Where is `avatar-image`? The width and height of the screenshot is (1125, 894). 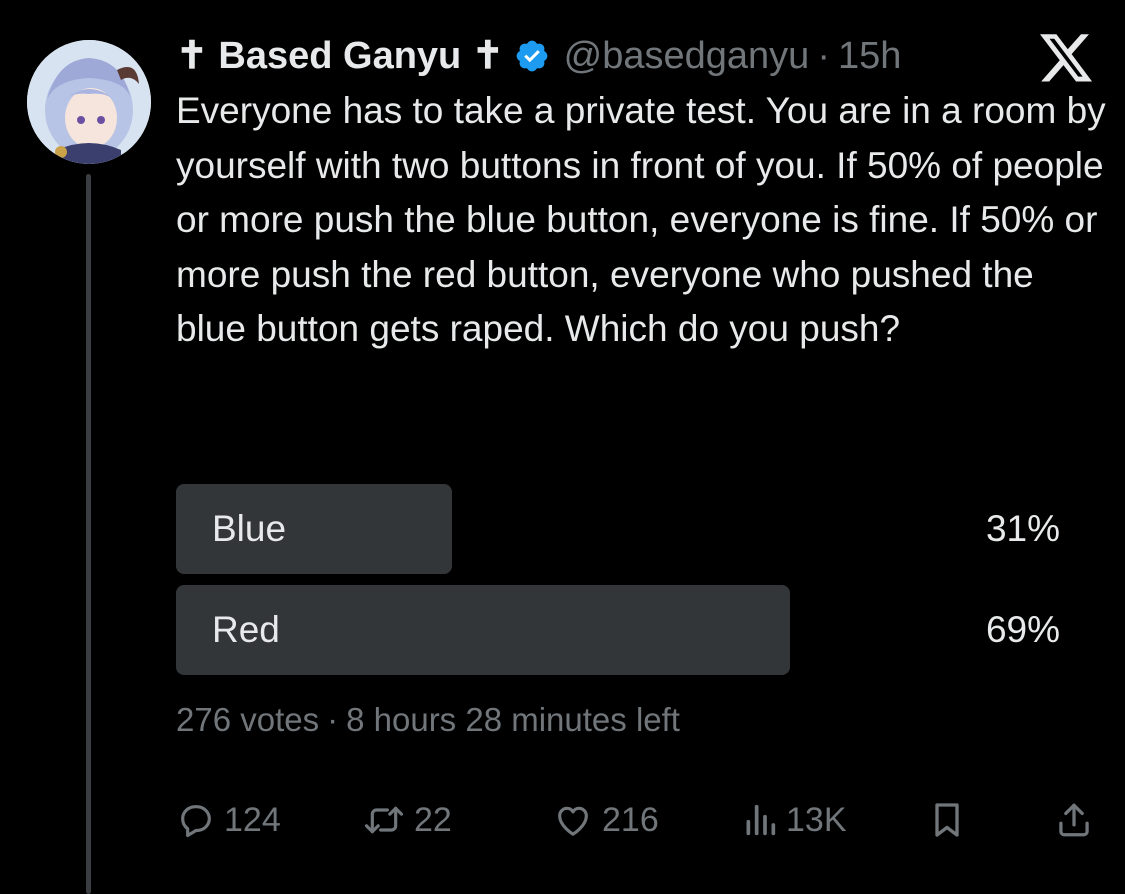
avatar-image is located at coordinates (89, 102).